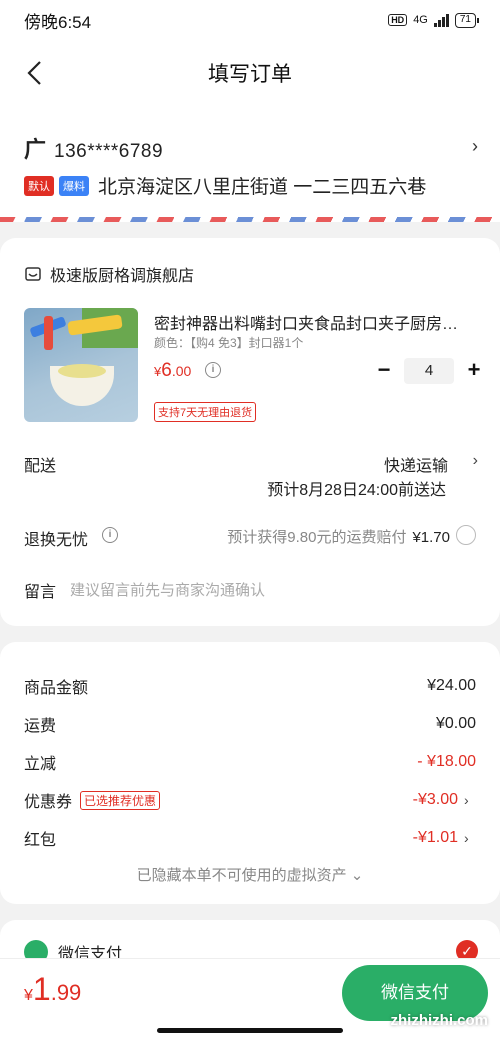 This screenshot has height=1040, width=500. I want to click on price-info-icon: i, so click(213, 370).